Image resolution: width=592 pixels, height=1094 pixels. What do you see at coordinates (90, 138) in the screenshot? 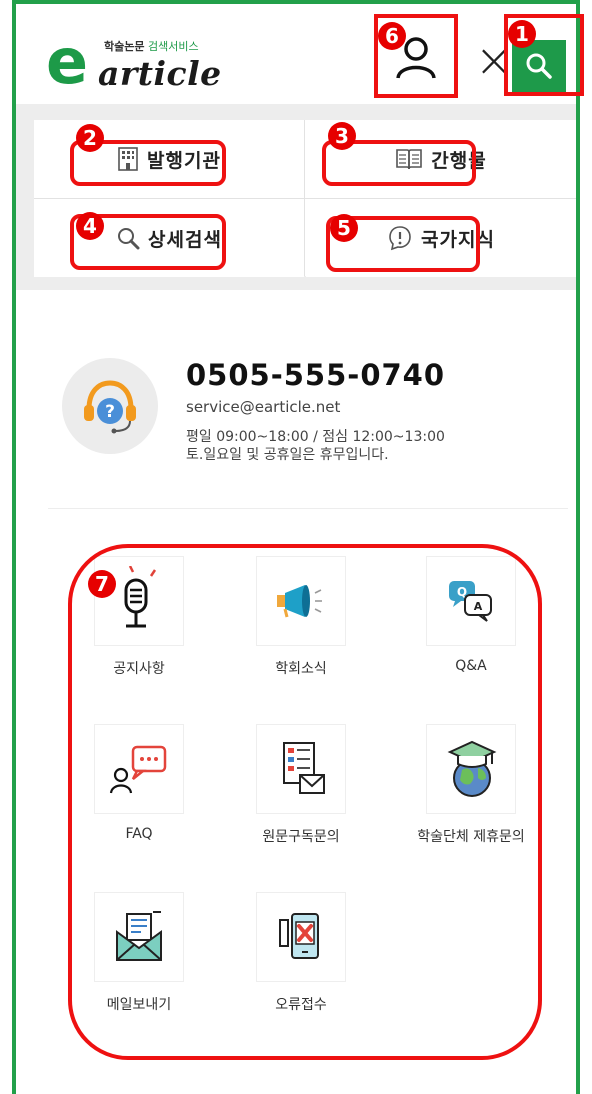
I see `annotation-badge-2: 2` at bounding box center [90, 138].